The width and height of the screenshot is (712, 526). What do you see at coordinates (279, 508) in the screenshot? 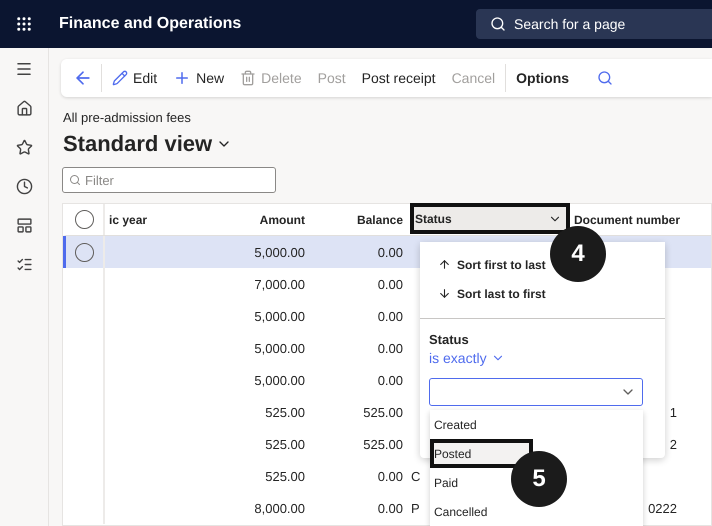
I see `table-cell-text: 8,000.00` at bounding box center [279, 508].